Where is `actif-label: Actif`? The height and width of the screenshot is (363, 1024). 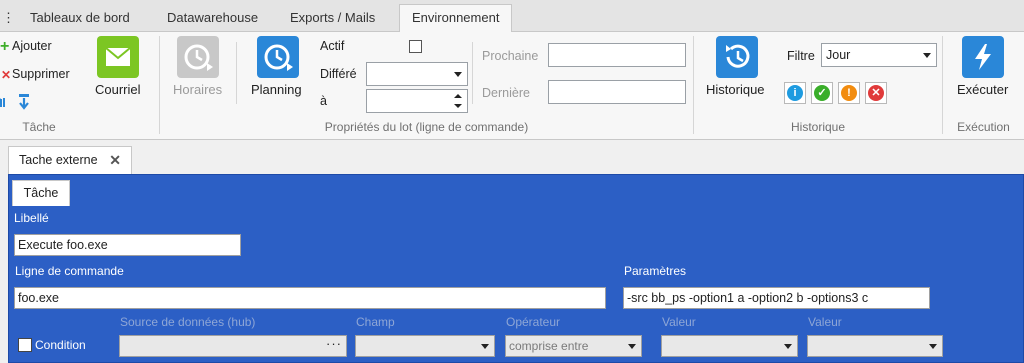 actif-label: Actif is located at coordinates (332, 46).